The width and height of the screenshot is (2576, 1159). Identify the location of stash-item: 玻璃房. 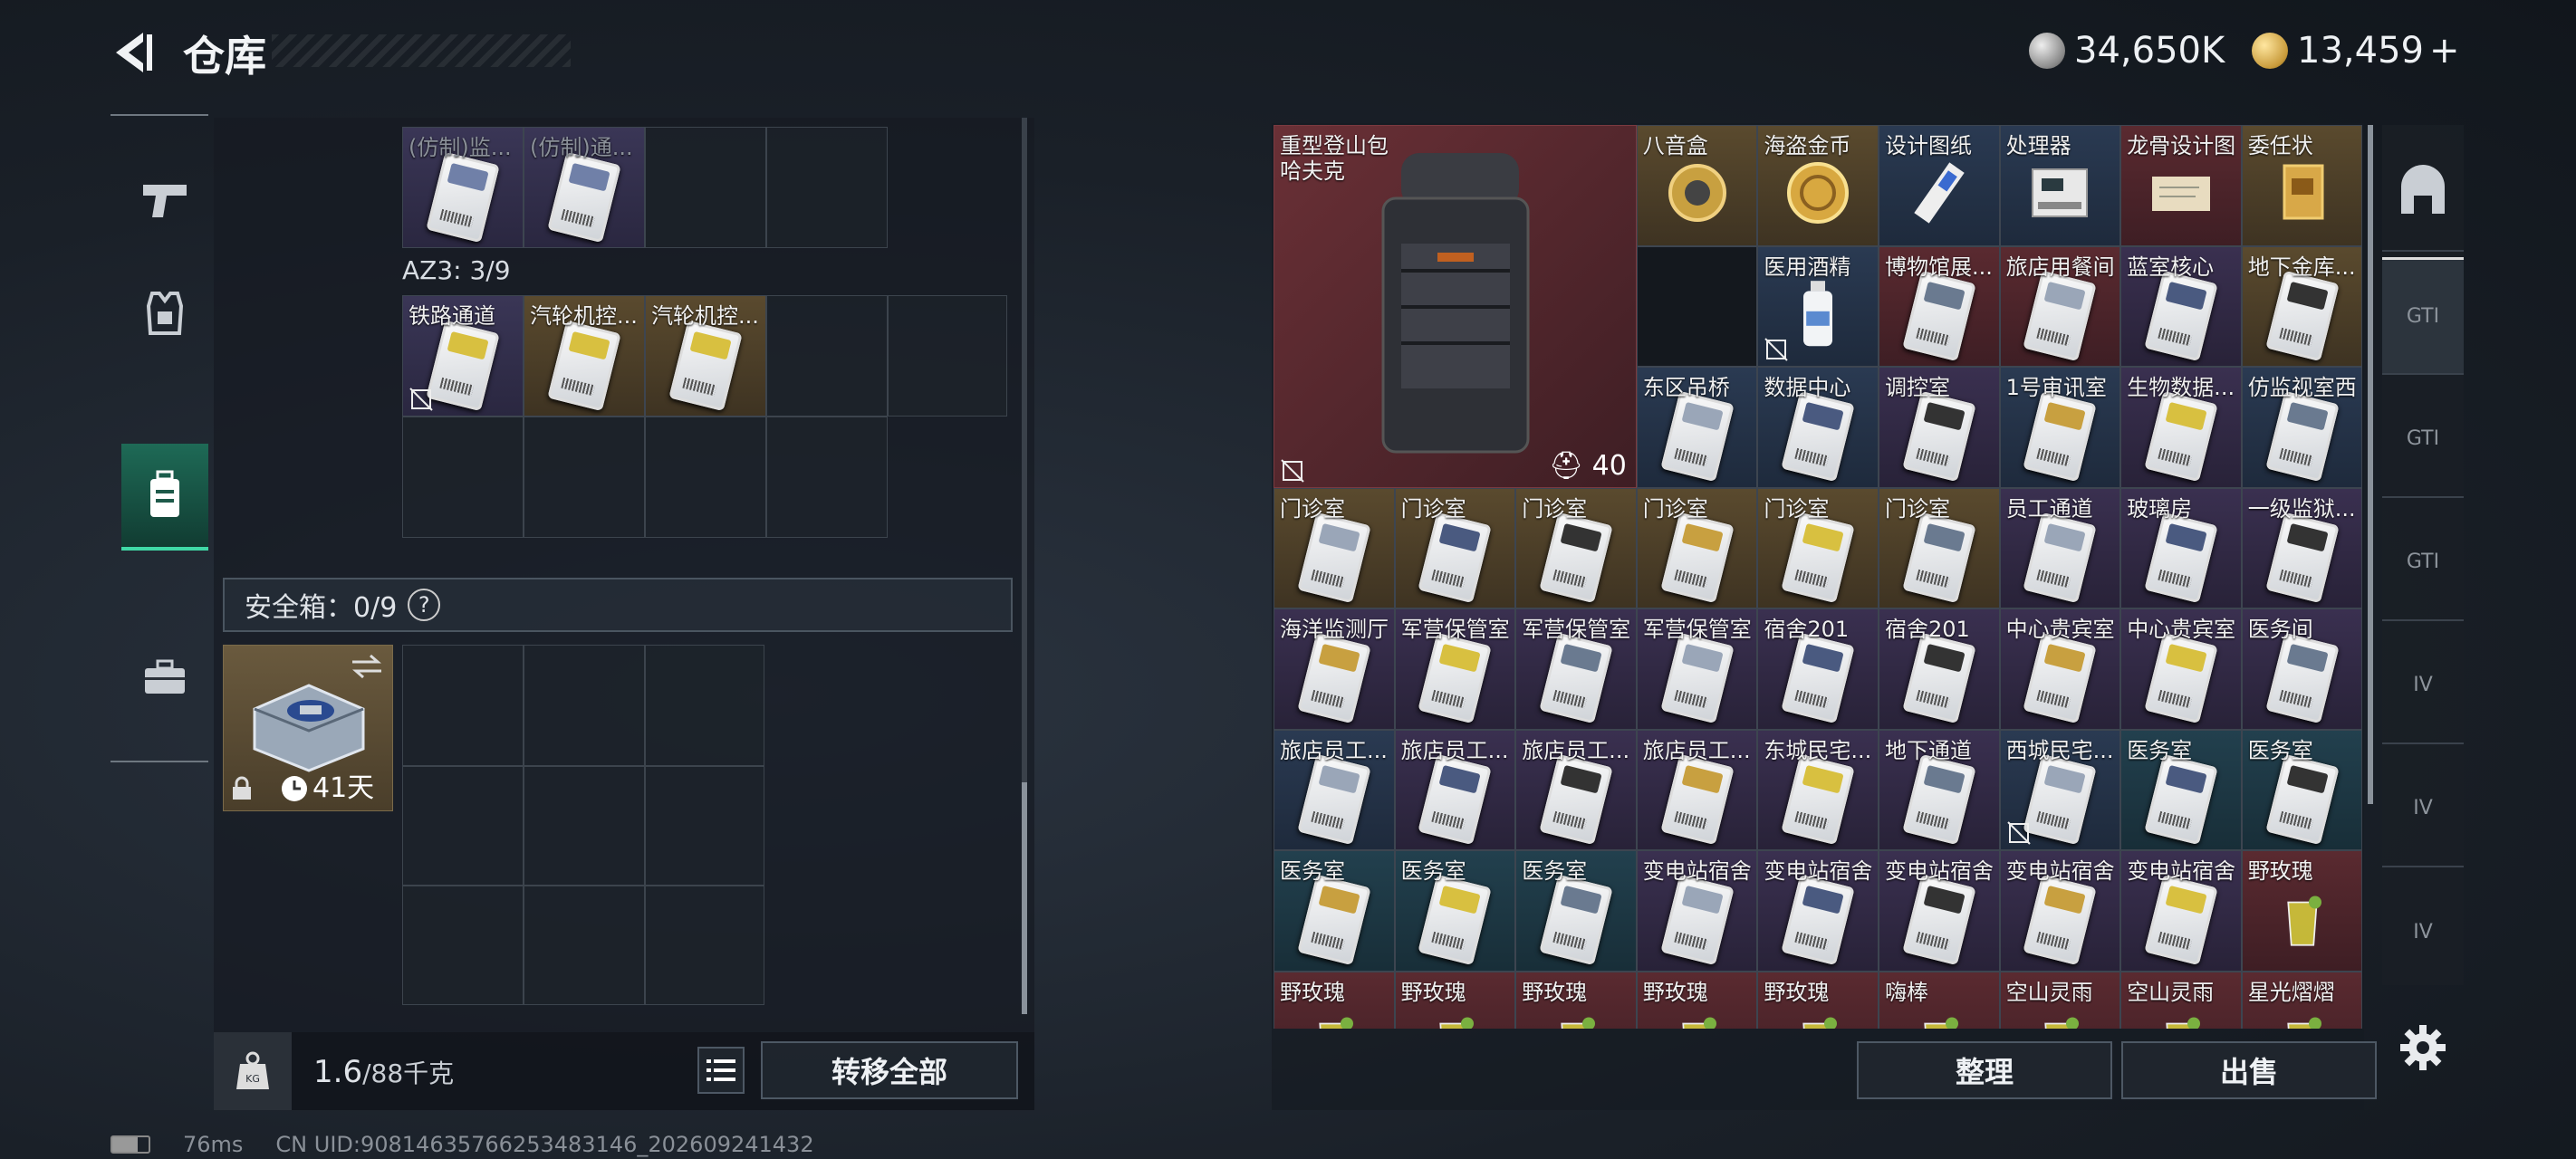
(2181, 547).